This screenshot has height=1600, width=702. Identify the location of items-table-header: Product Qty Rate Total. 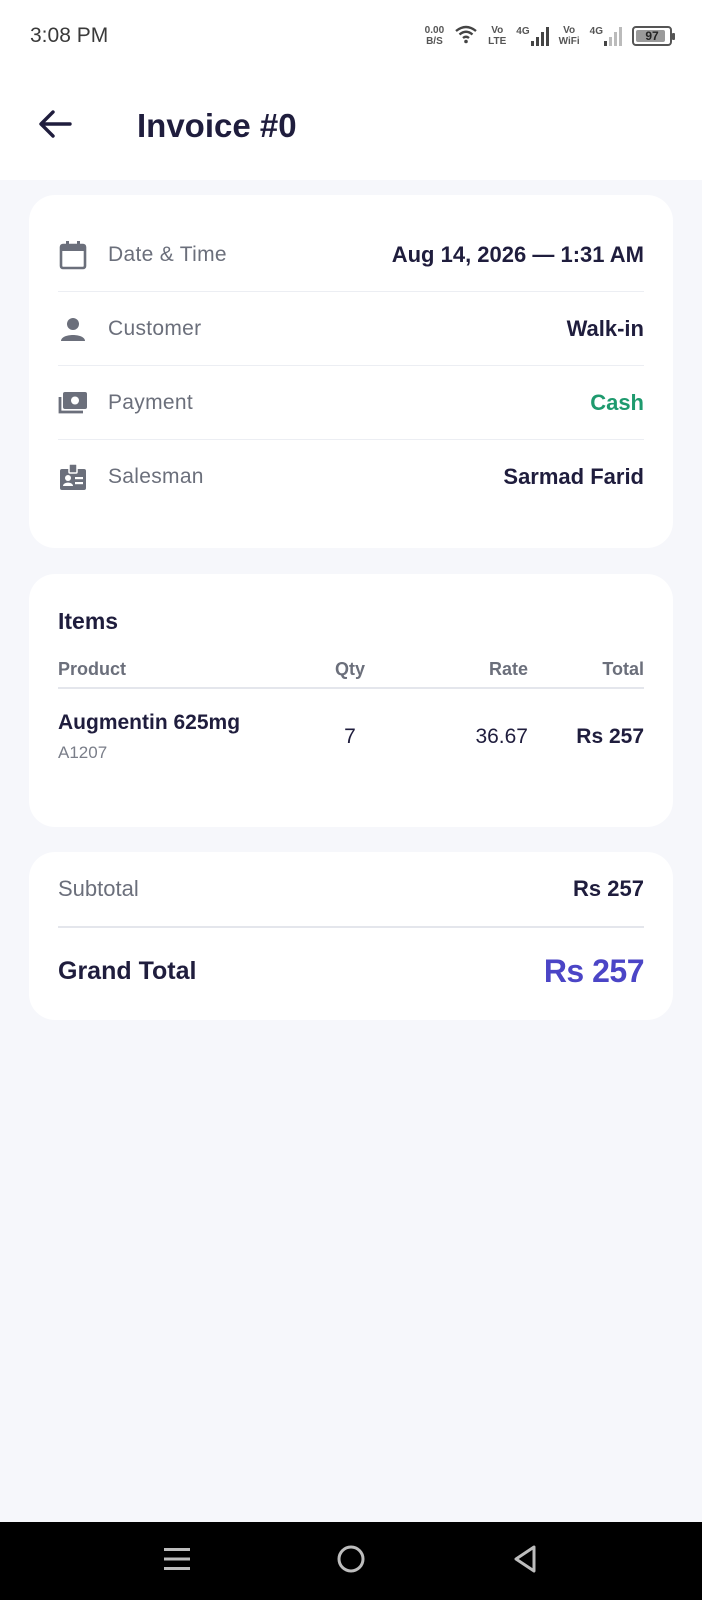
(351, 670).